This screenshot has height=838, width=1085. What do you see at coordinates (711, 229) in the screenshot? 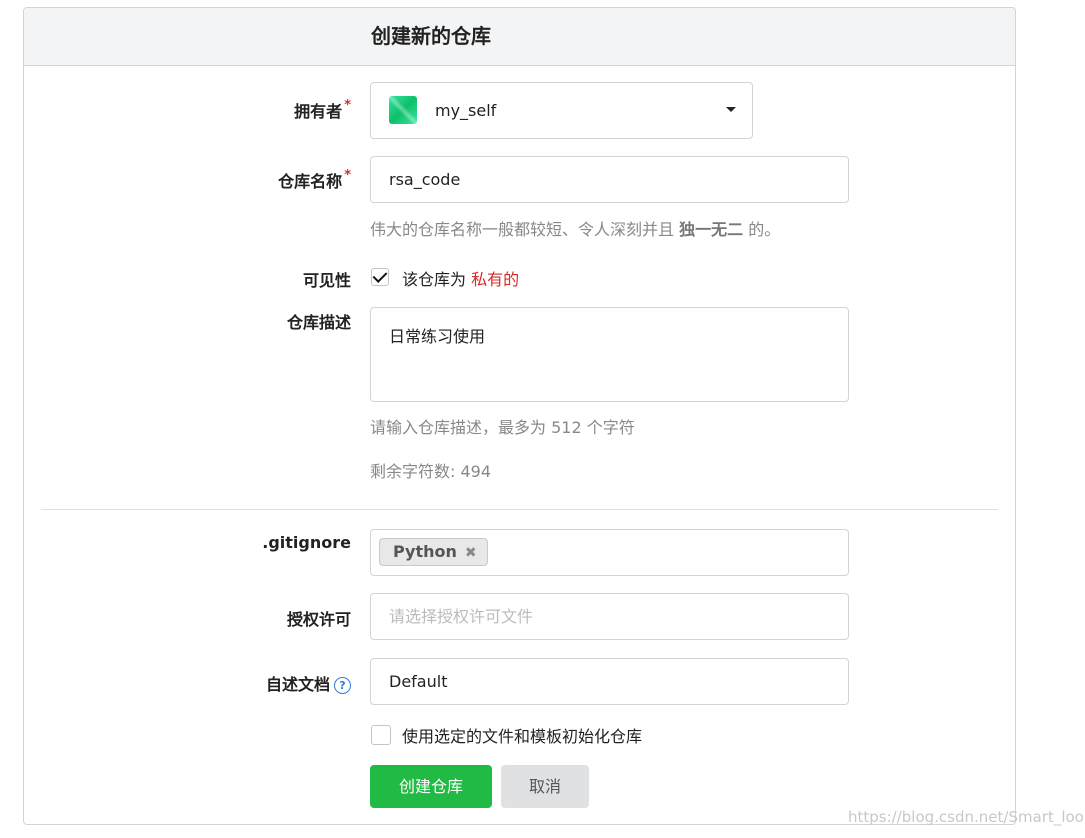
I see `repo-name-help-bold: 独一无二` at bounding box center [711, 229].